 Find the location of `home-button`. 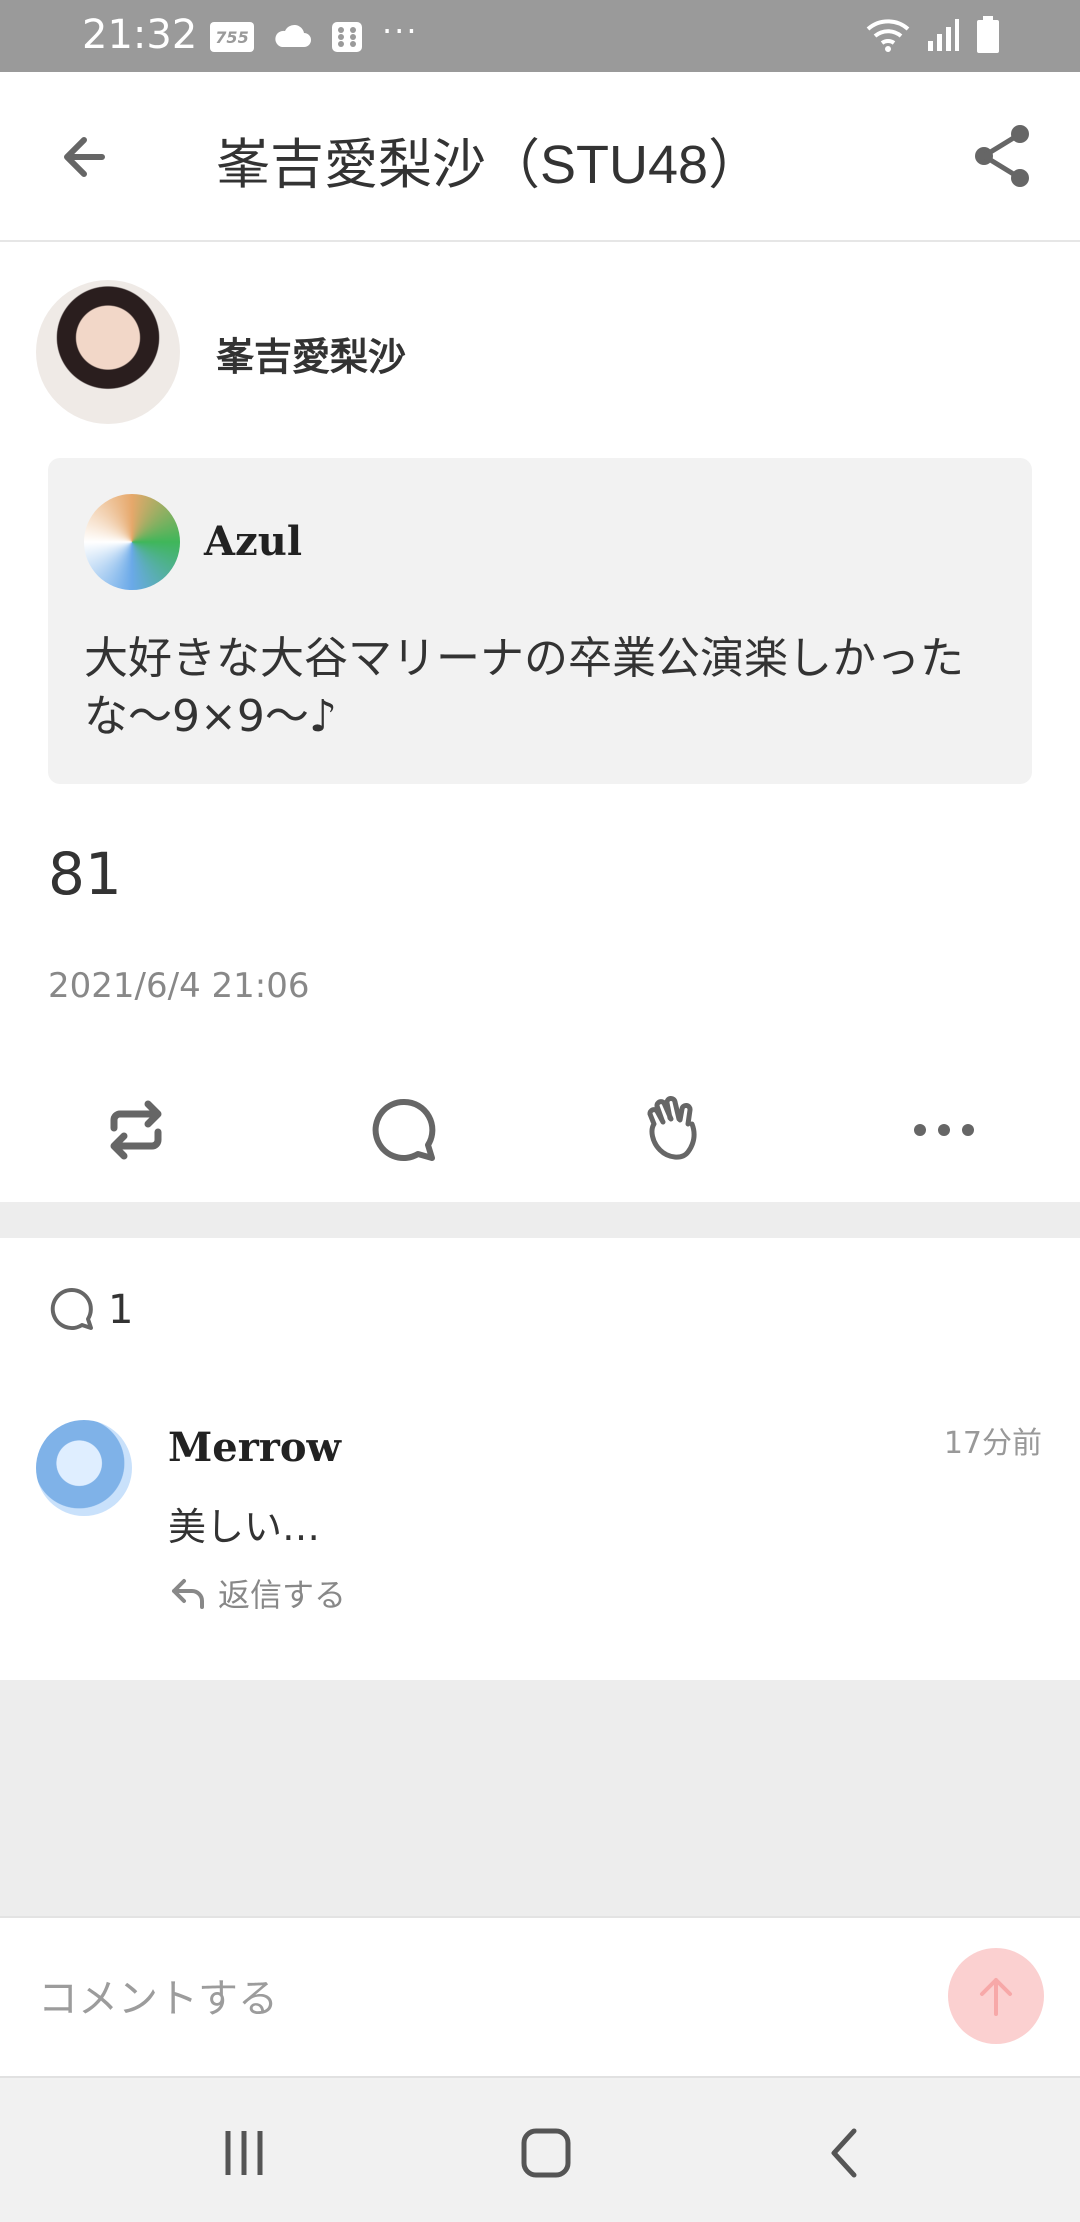

home-button is located at coordinates (546, 2153).